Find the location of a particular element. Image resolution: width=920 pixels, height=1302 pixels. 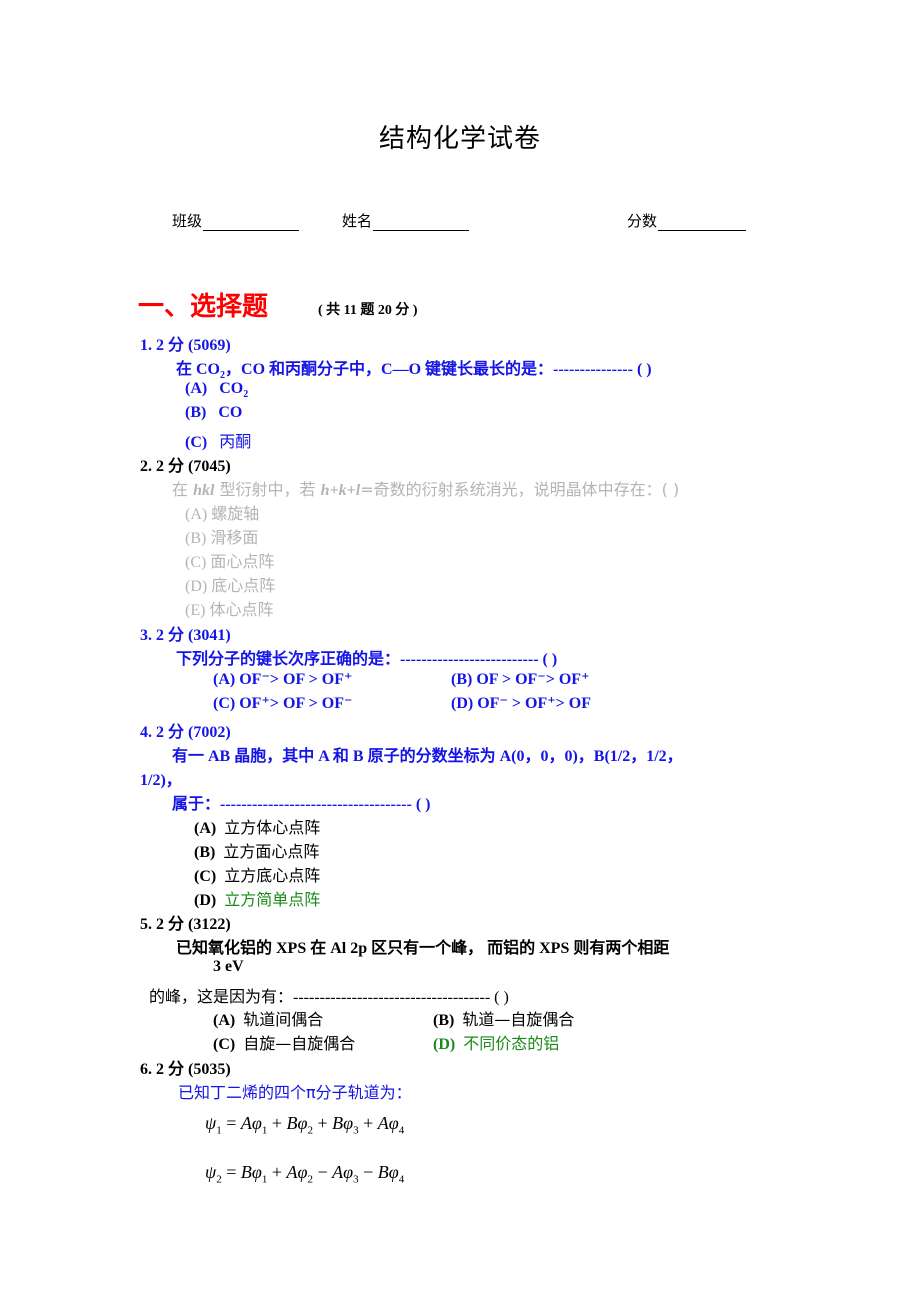

option-text-highlighted: 不同价态的铝 is located at coordinates (511, 1043).